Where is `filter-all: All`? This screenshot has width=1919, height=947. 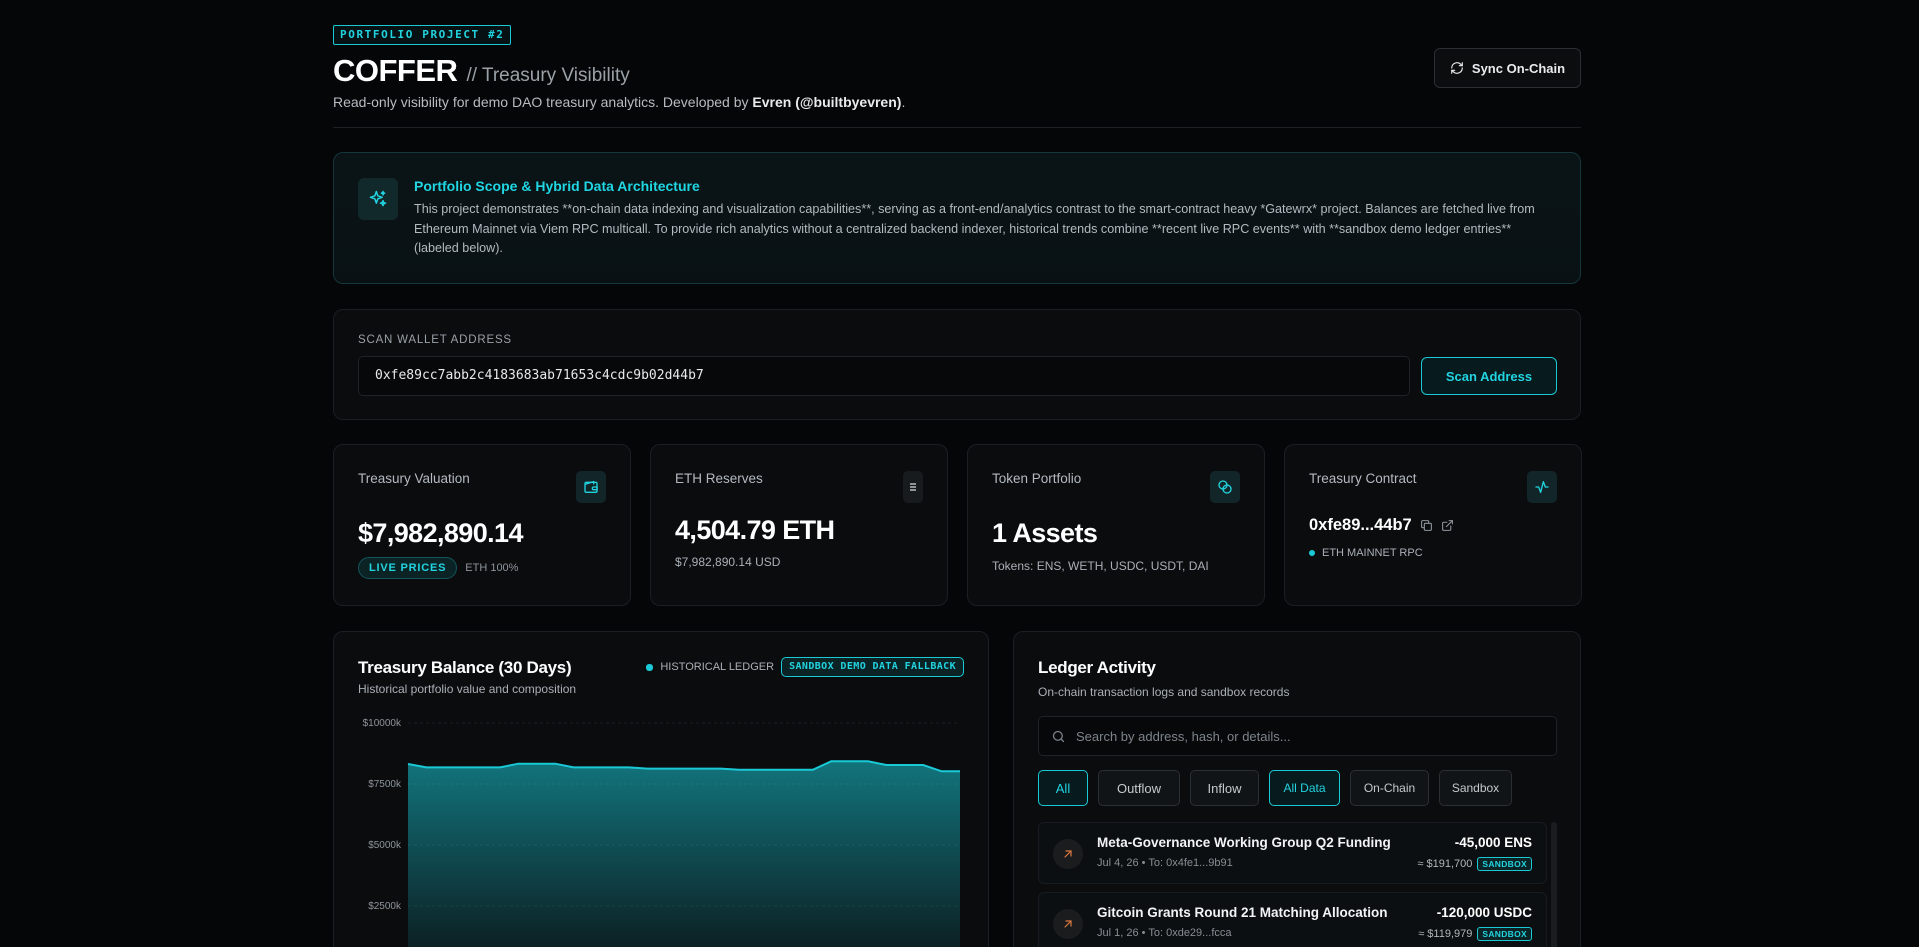 filter-all: All is located at coordinates (1063, 788).